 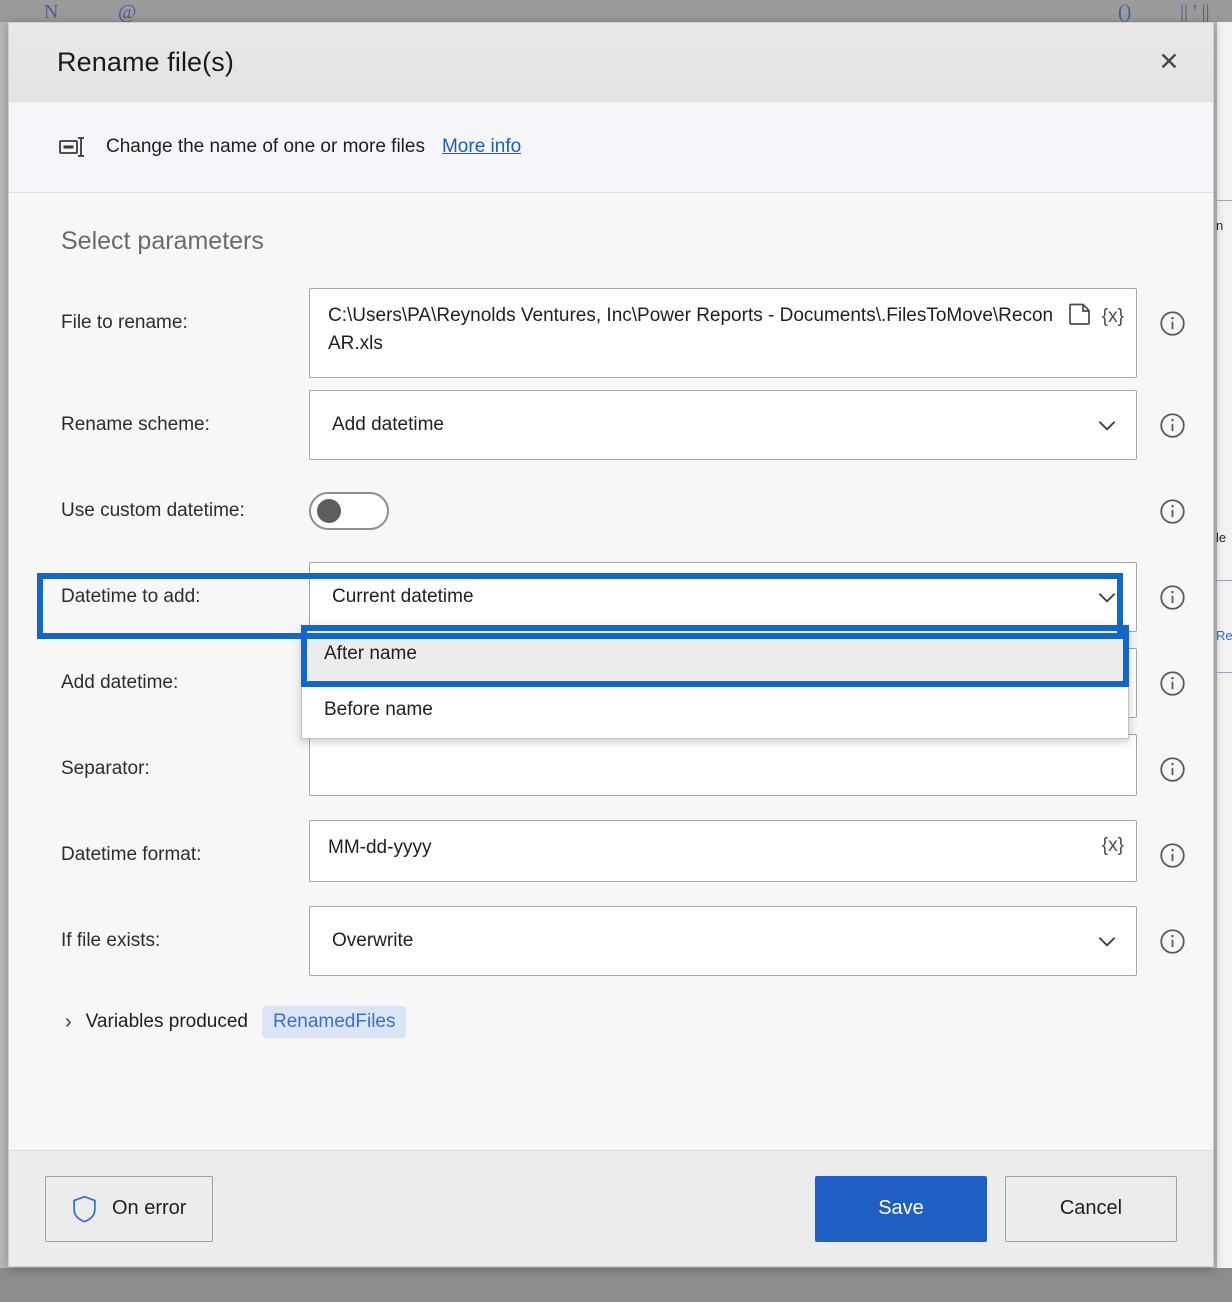 What do you see at coordinates (481, 147) in the screenshot?
I see `more-info-link: More info` at bounding box center [481, 147].